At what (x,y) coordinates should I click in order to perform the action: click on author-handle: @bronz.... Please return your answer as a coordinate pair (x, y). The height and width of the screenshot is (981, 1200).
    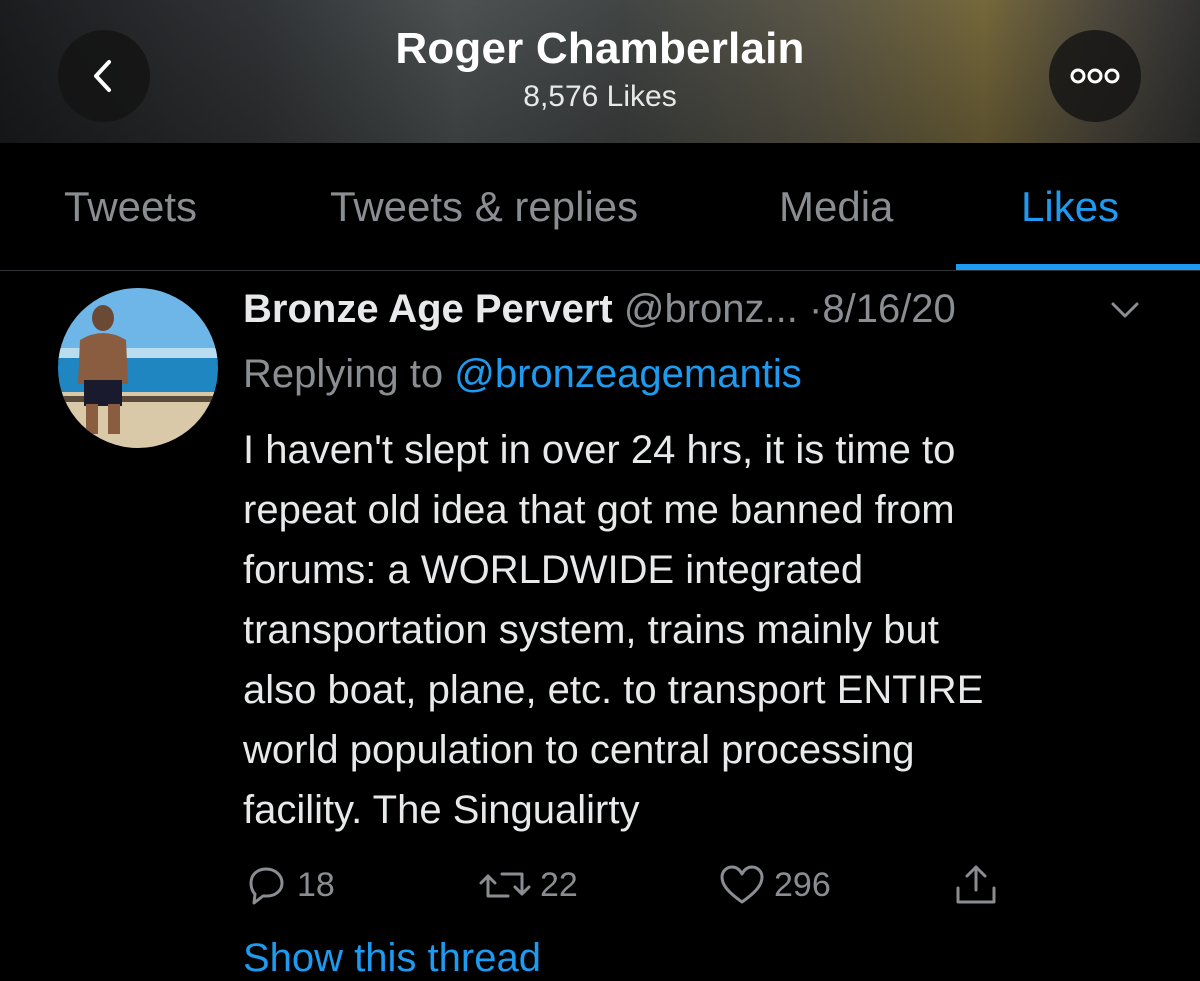
    Looking at the image, I should click on (711, 309).